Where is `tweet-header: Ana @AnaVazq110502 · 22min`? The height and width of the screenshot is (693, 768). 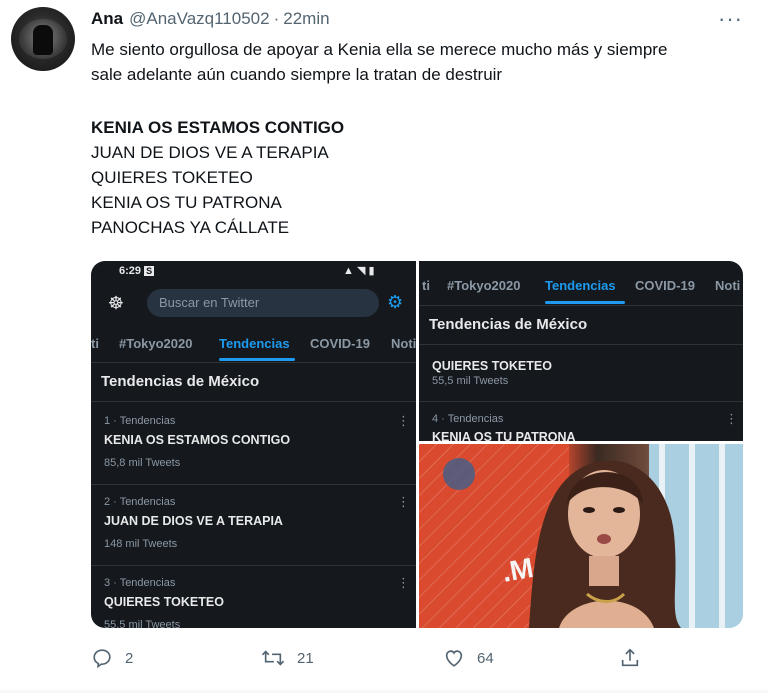 tweet-header: Ana @AnaVazq110502 · 22min is located at coordinates (210, 21).